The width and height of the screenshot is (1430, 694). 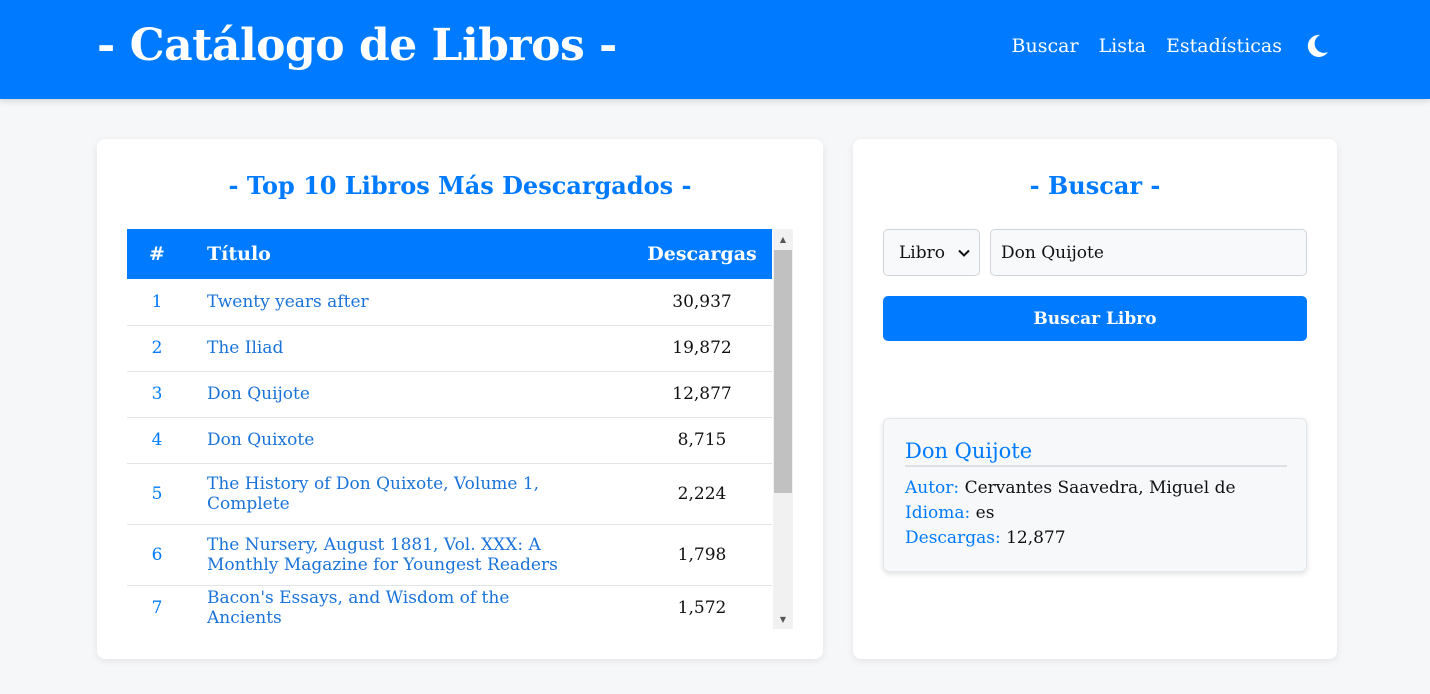 What do you see at coordinates (938, 513) in the screenshot?
I see `result-language-label: Idioma:` at bounding box center [938, 513].